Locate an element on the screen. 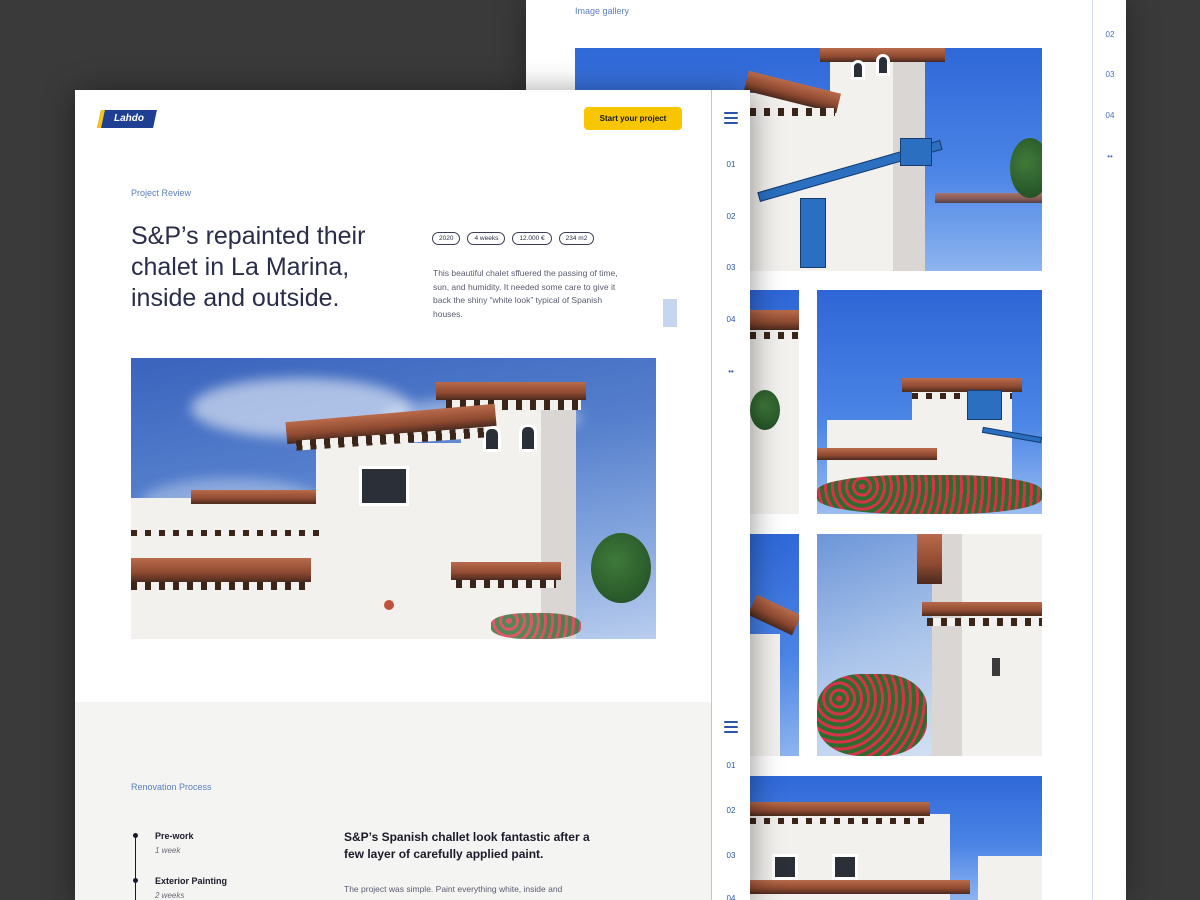 The image size is (1200, 900). rail-nav-01-secondary: 01 is located at coordinates (731, 765).